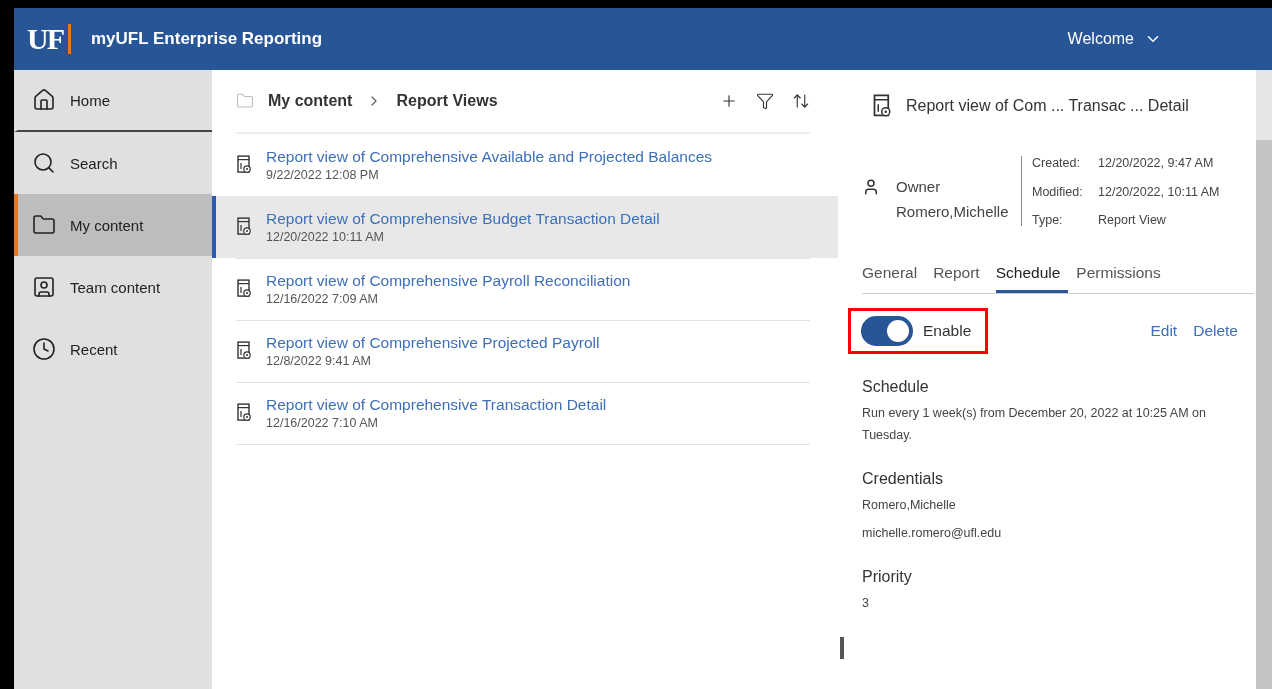 Image resolution: width=1272 pixels, height=689 pixels. I want to click on meta-label: Type:, so click(1048, 221).